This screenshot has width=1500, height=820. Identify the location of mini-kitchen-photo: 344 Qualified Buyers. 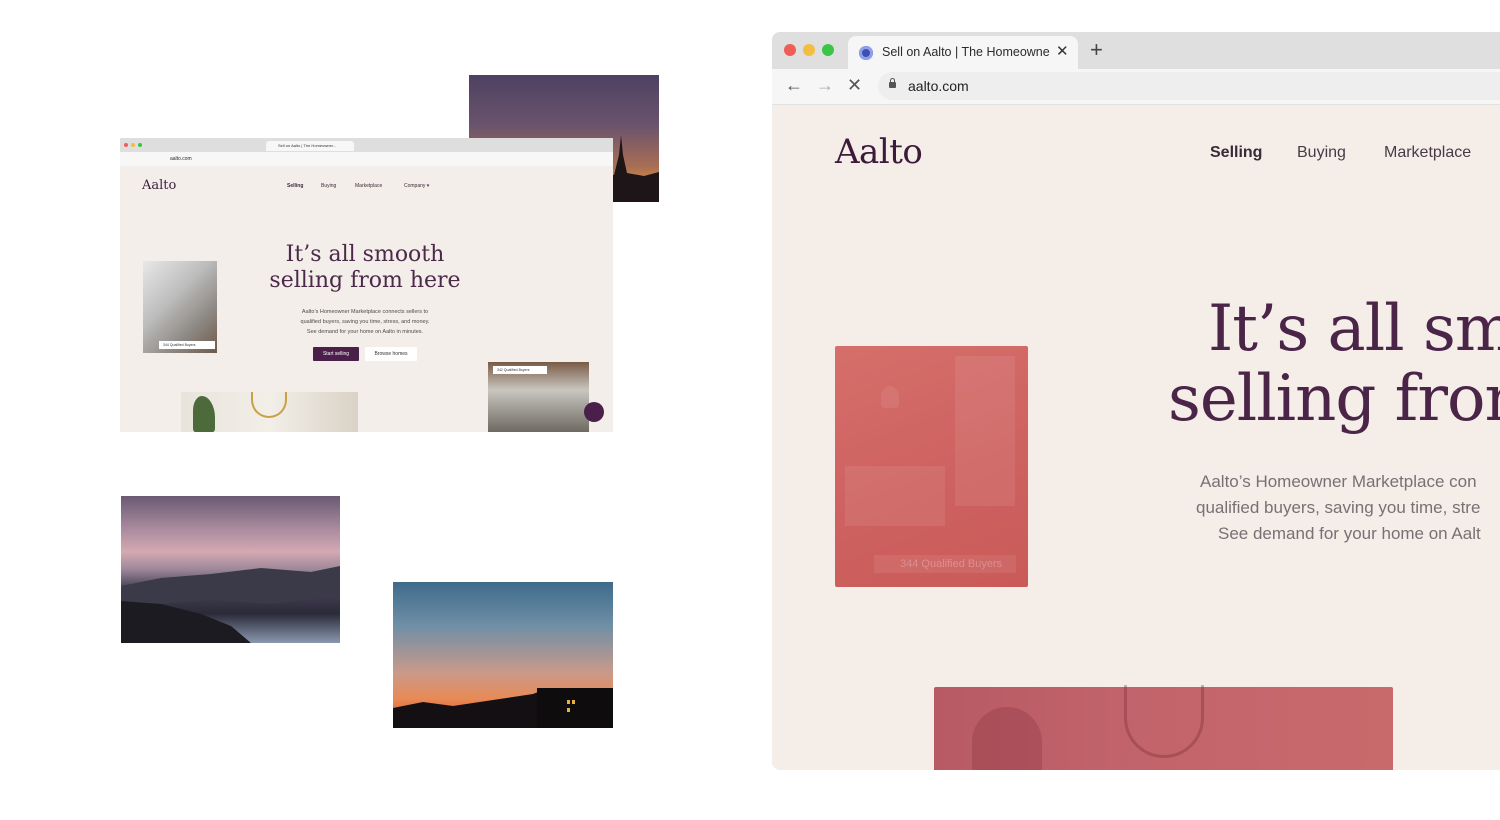
(180, 307).